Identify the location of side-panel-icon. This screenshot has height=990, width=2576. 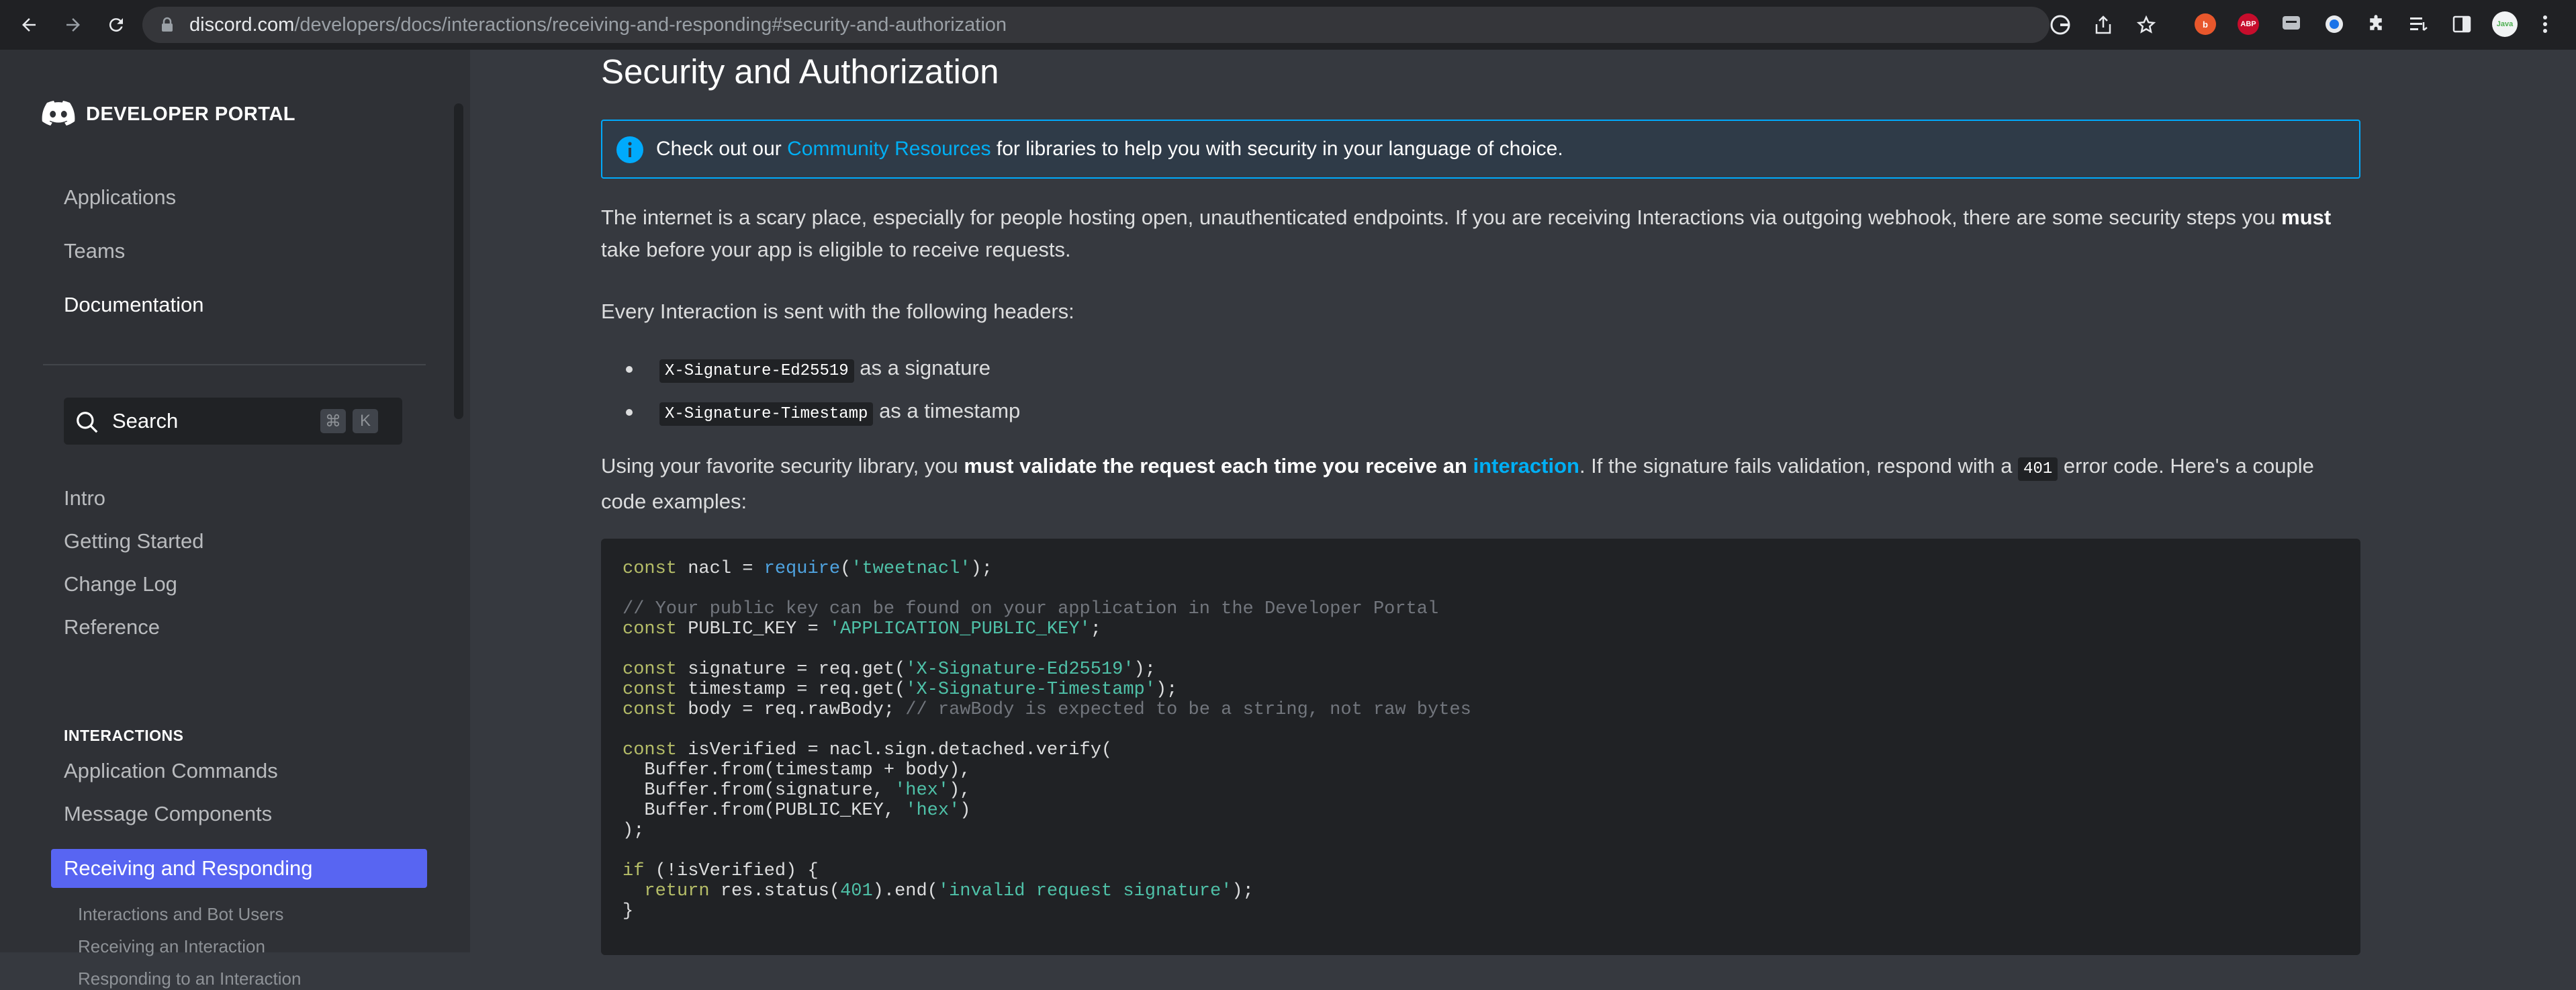
(2461, 25).